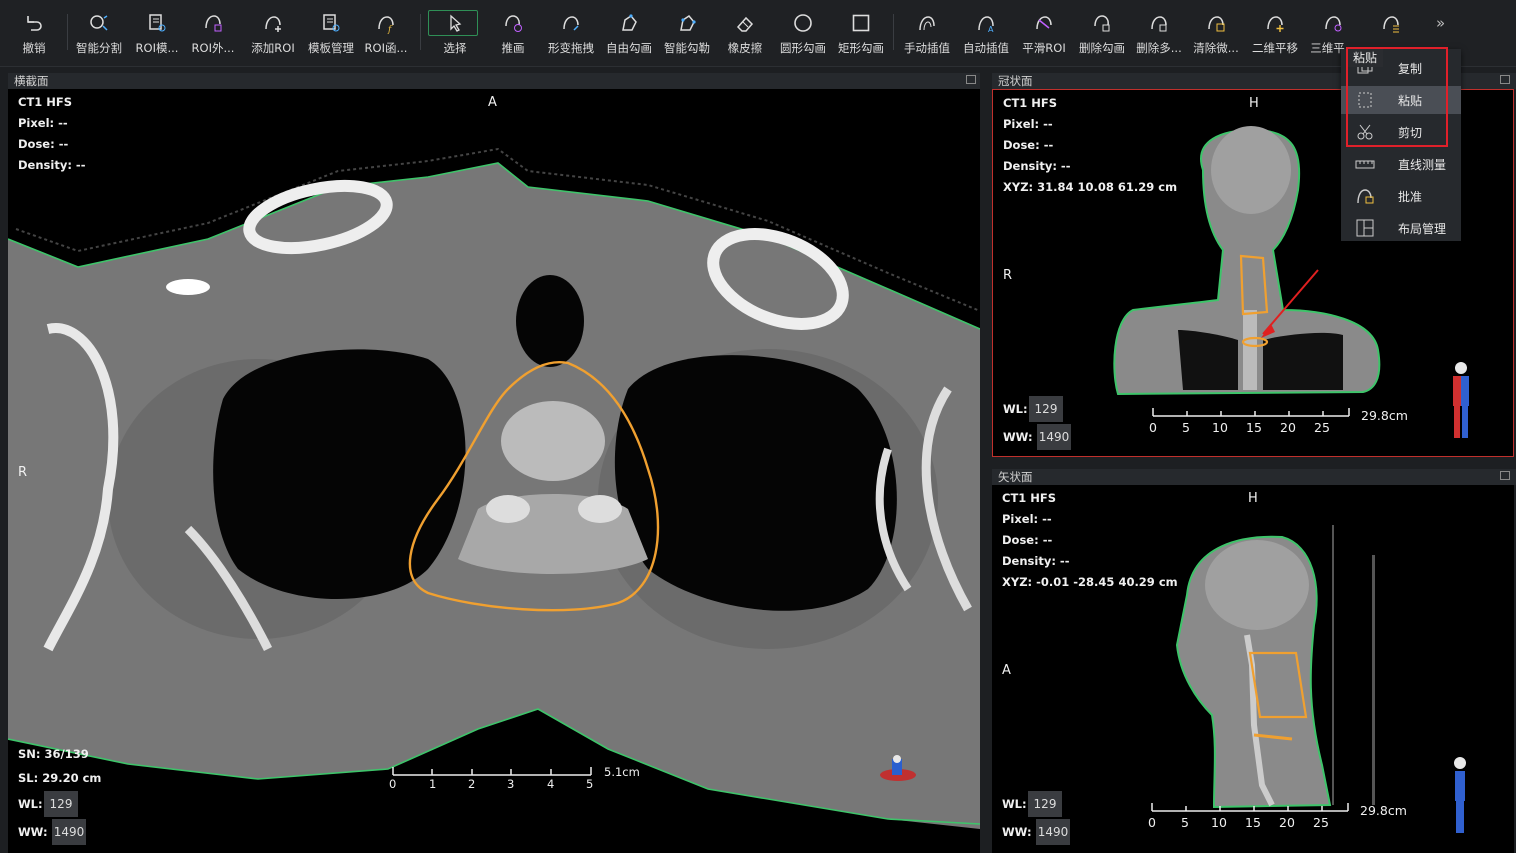  I want to click on eraser-label: 橡皮擦, so click(745, 48).